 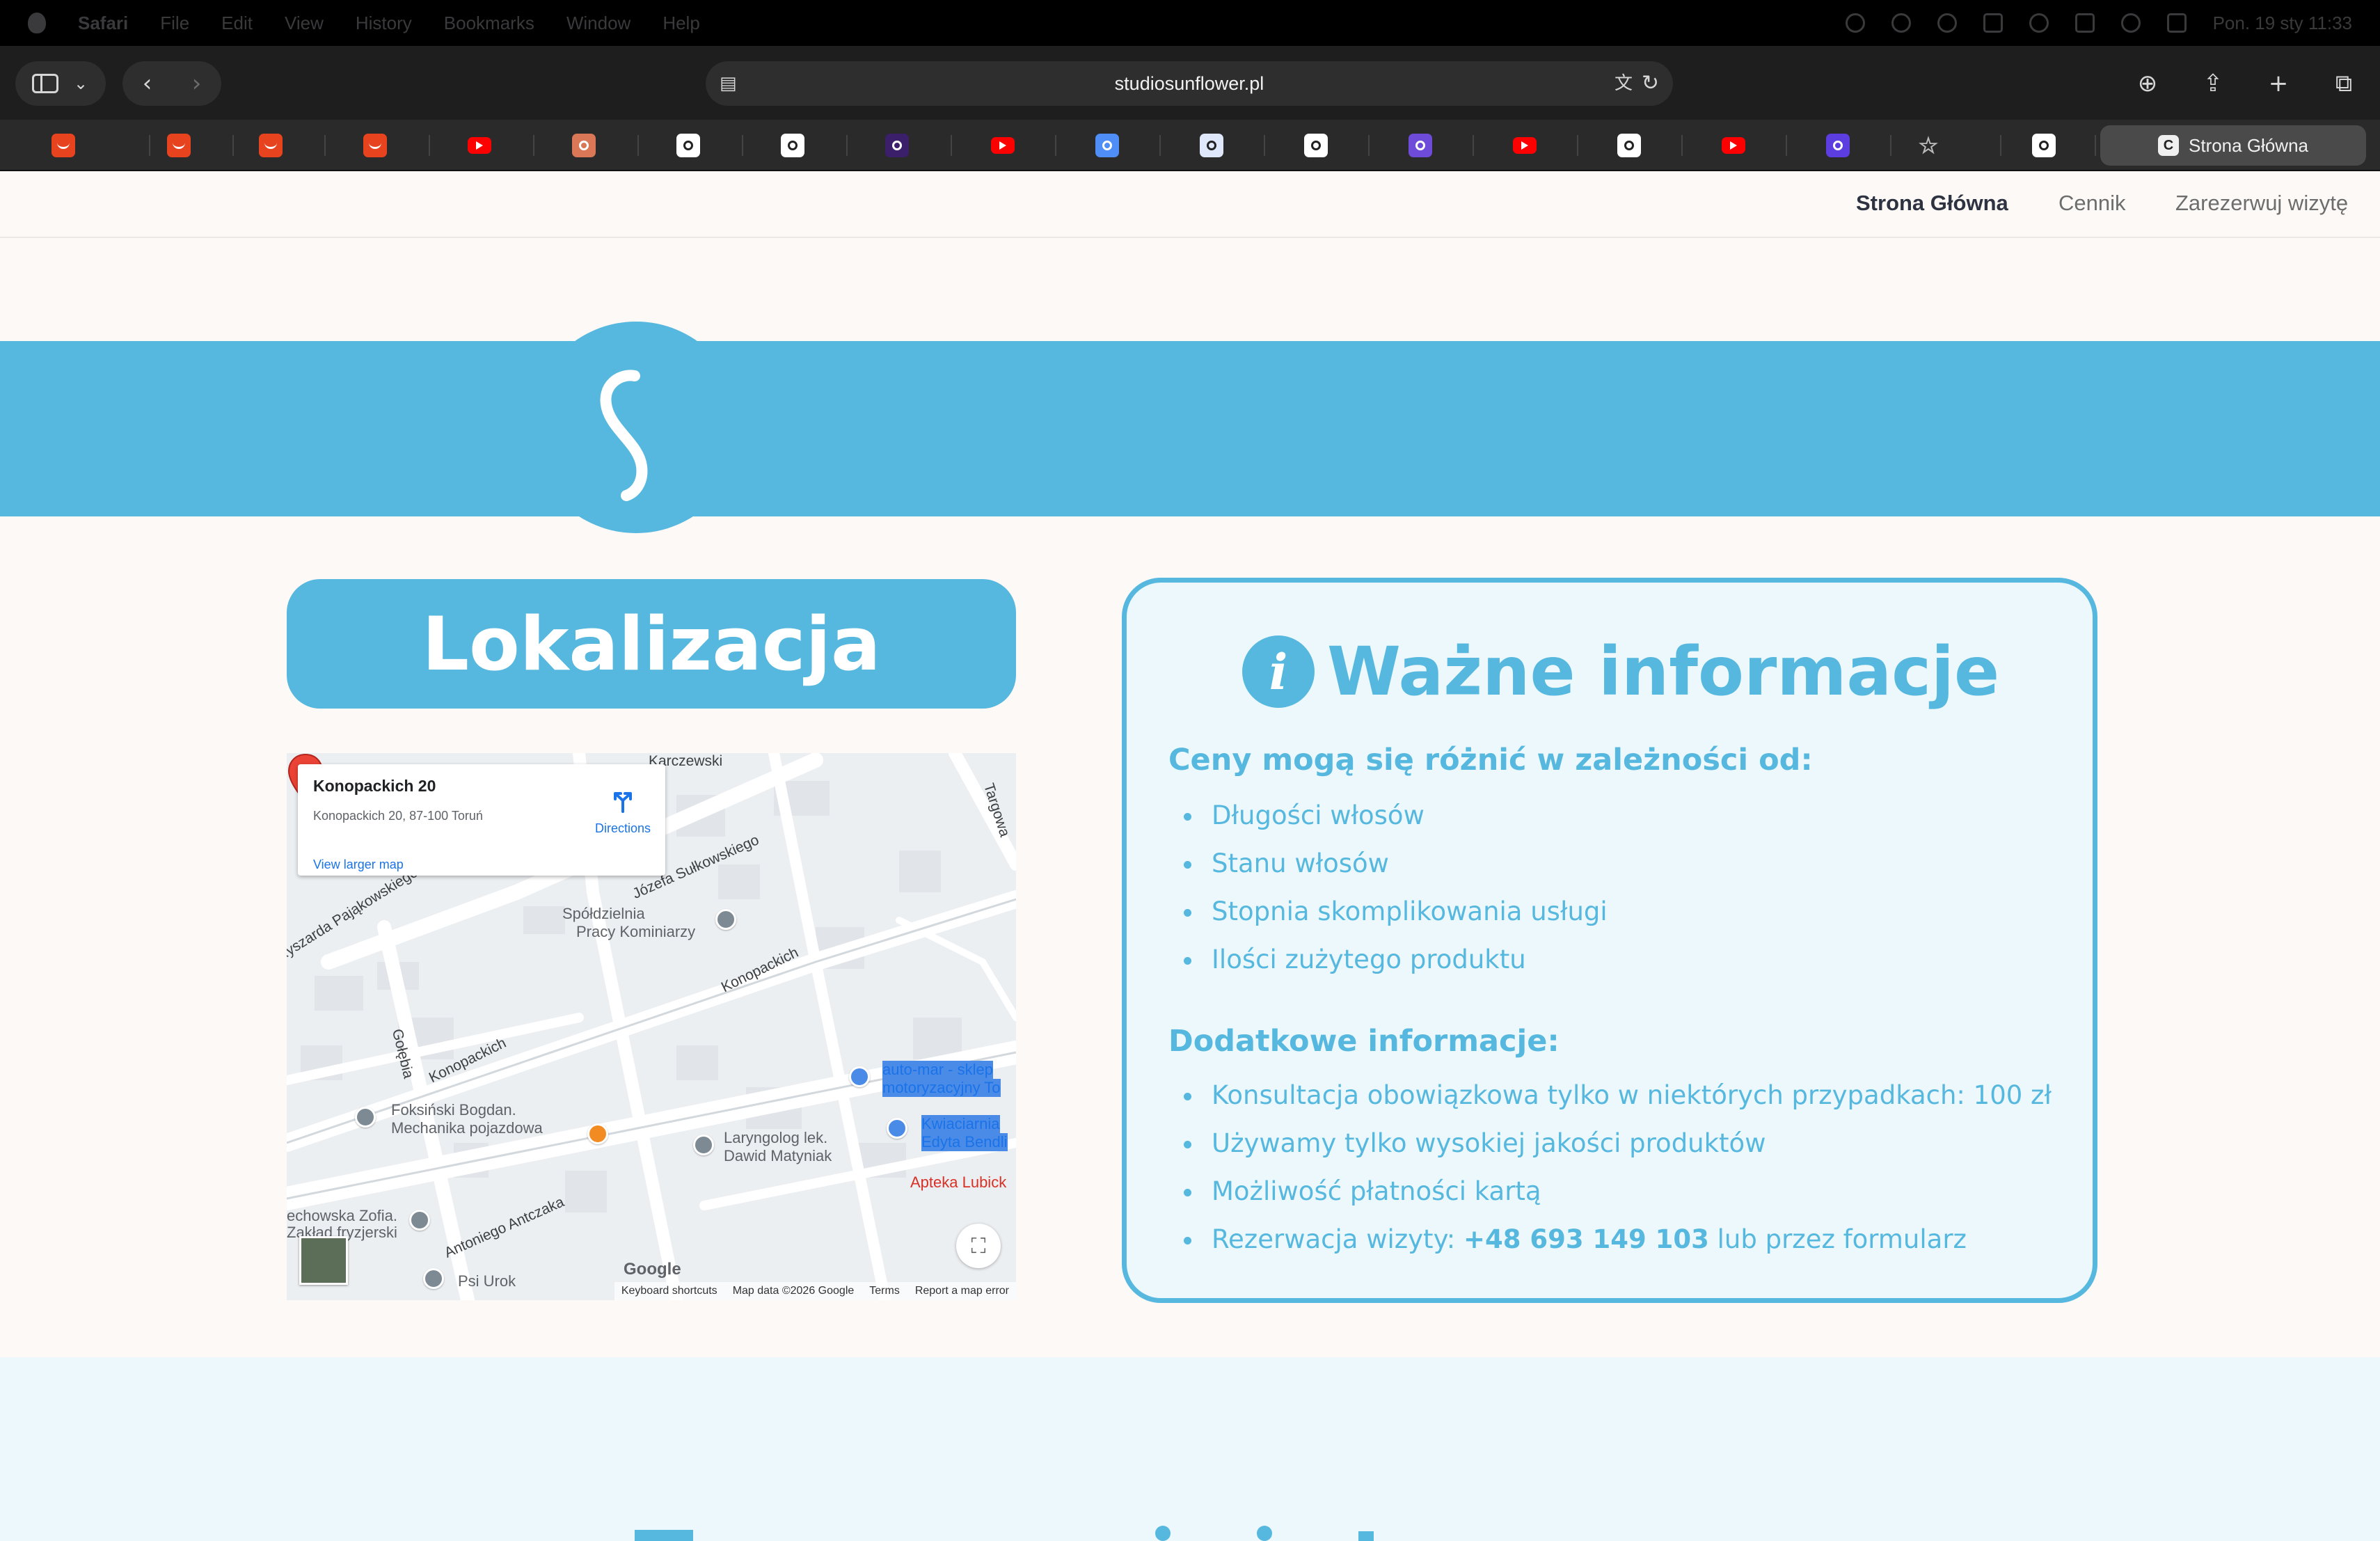 I want to click on directions-link: Directions, so click(x=623, y=828).